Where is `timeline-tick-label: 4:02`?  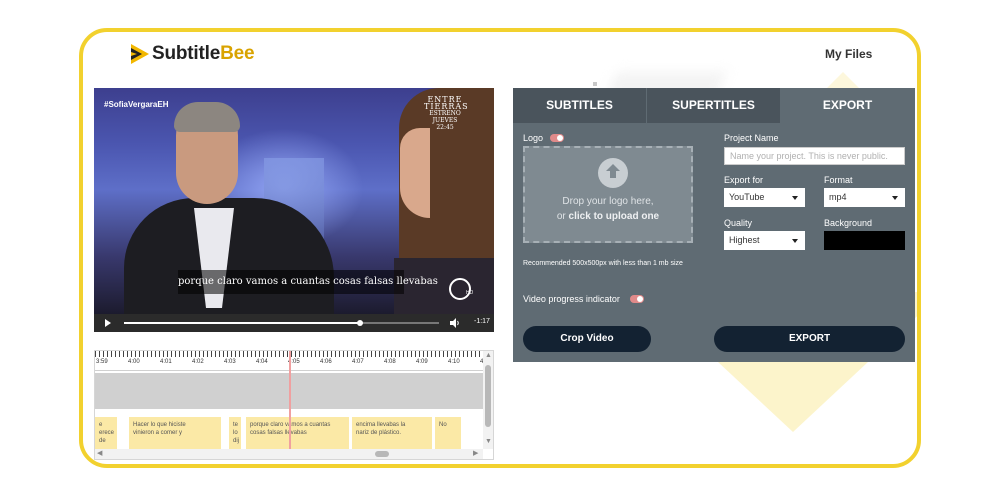 timeline-tick-label: 4:02 is located at coordinates (198, 362).